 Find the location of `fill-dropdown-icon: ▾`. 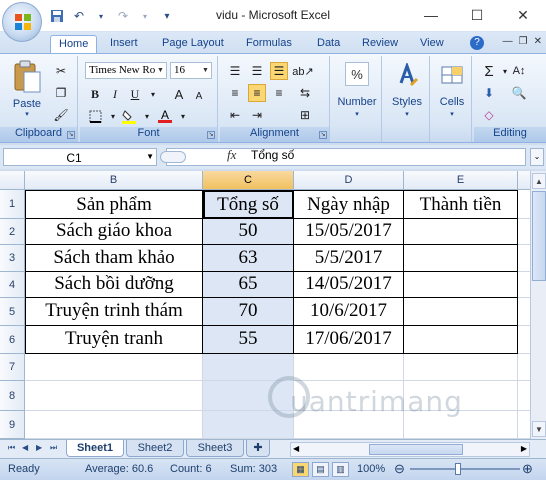

fill-dropdown-icon: ▾ is located at coordinates (147, 116).